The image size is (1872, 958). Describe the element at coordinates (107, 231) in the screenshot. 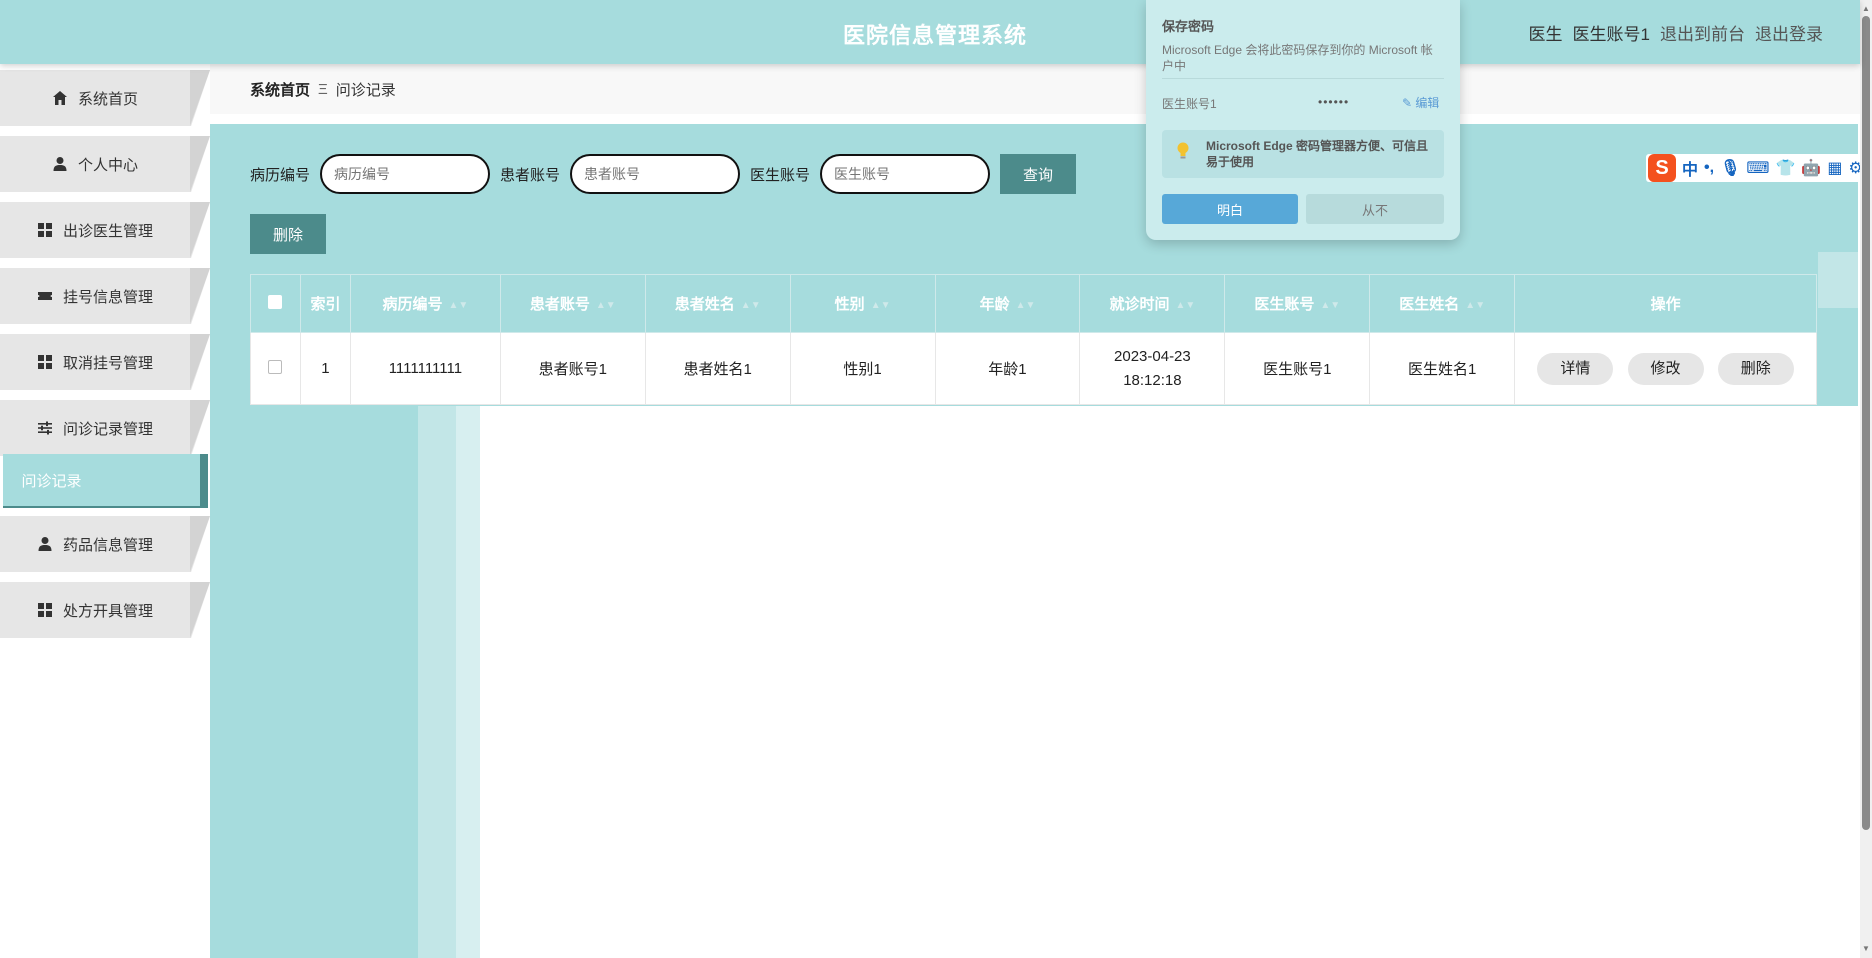

I see `sidebar-item-label: 出诊医生管理` at that location.